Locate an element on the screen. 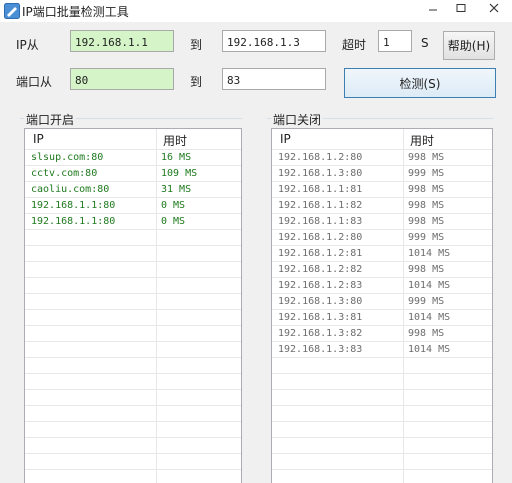 This screenshot has width=512, height=483. row-ip: 192.168.1.2:83 is located at coordinates (320, 285).